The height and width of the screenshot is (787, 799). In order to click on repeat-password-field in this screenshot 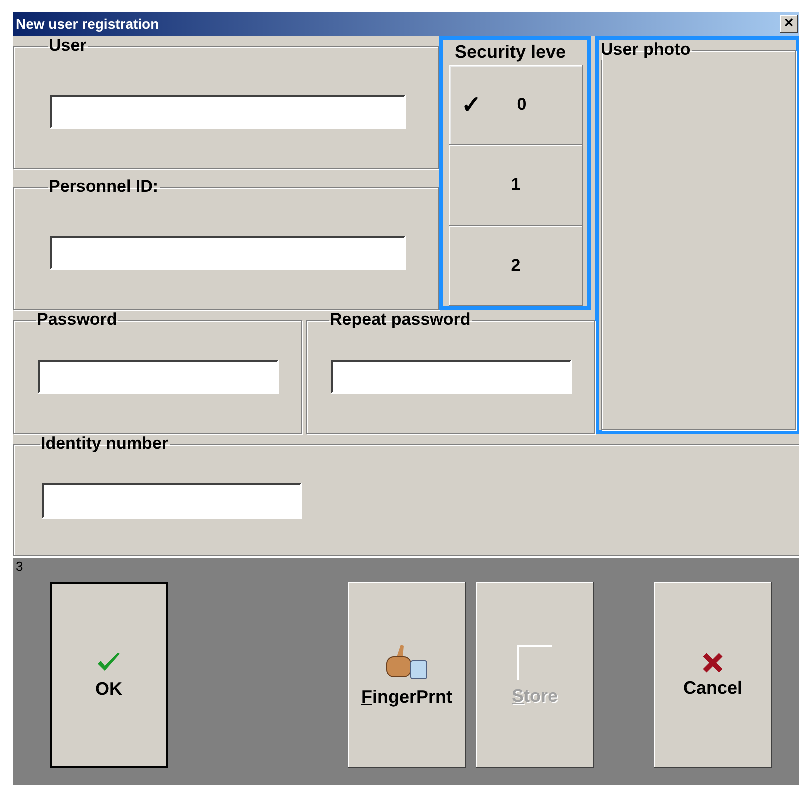, I will do `click(451, 377)`.